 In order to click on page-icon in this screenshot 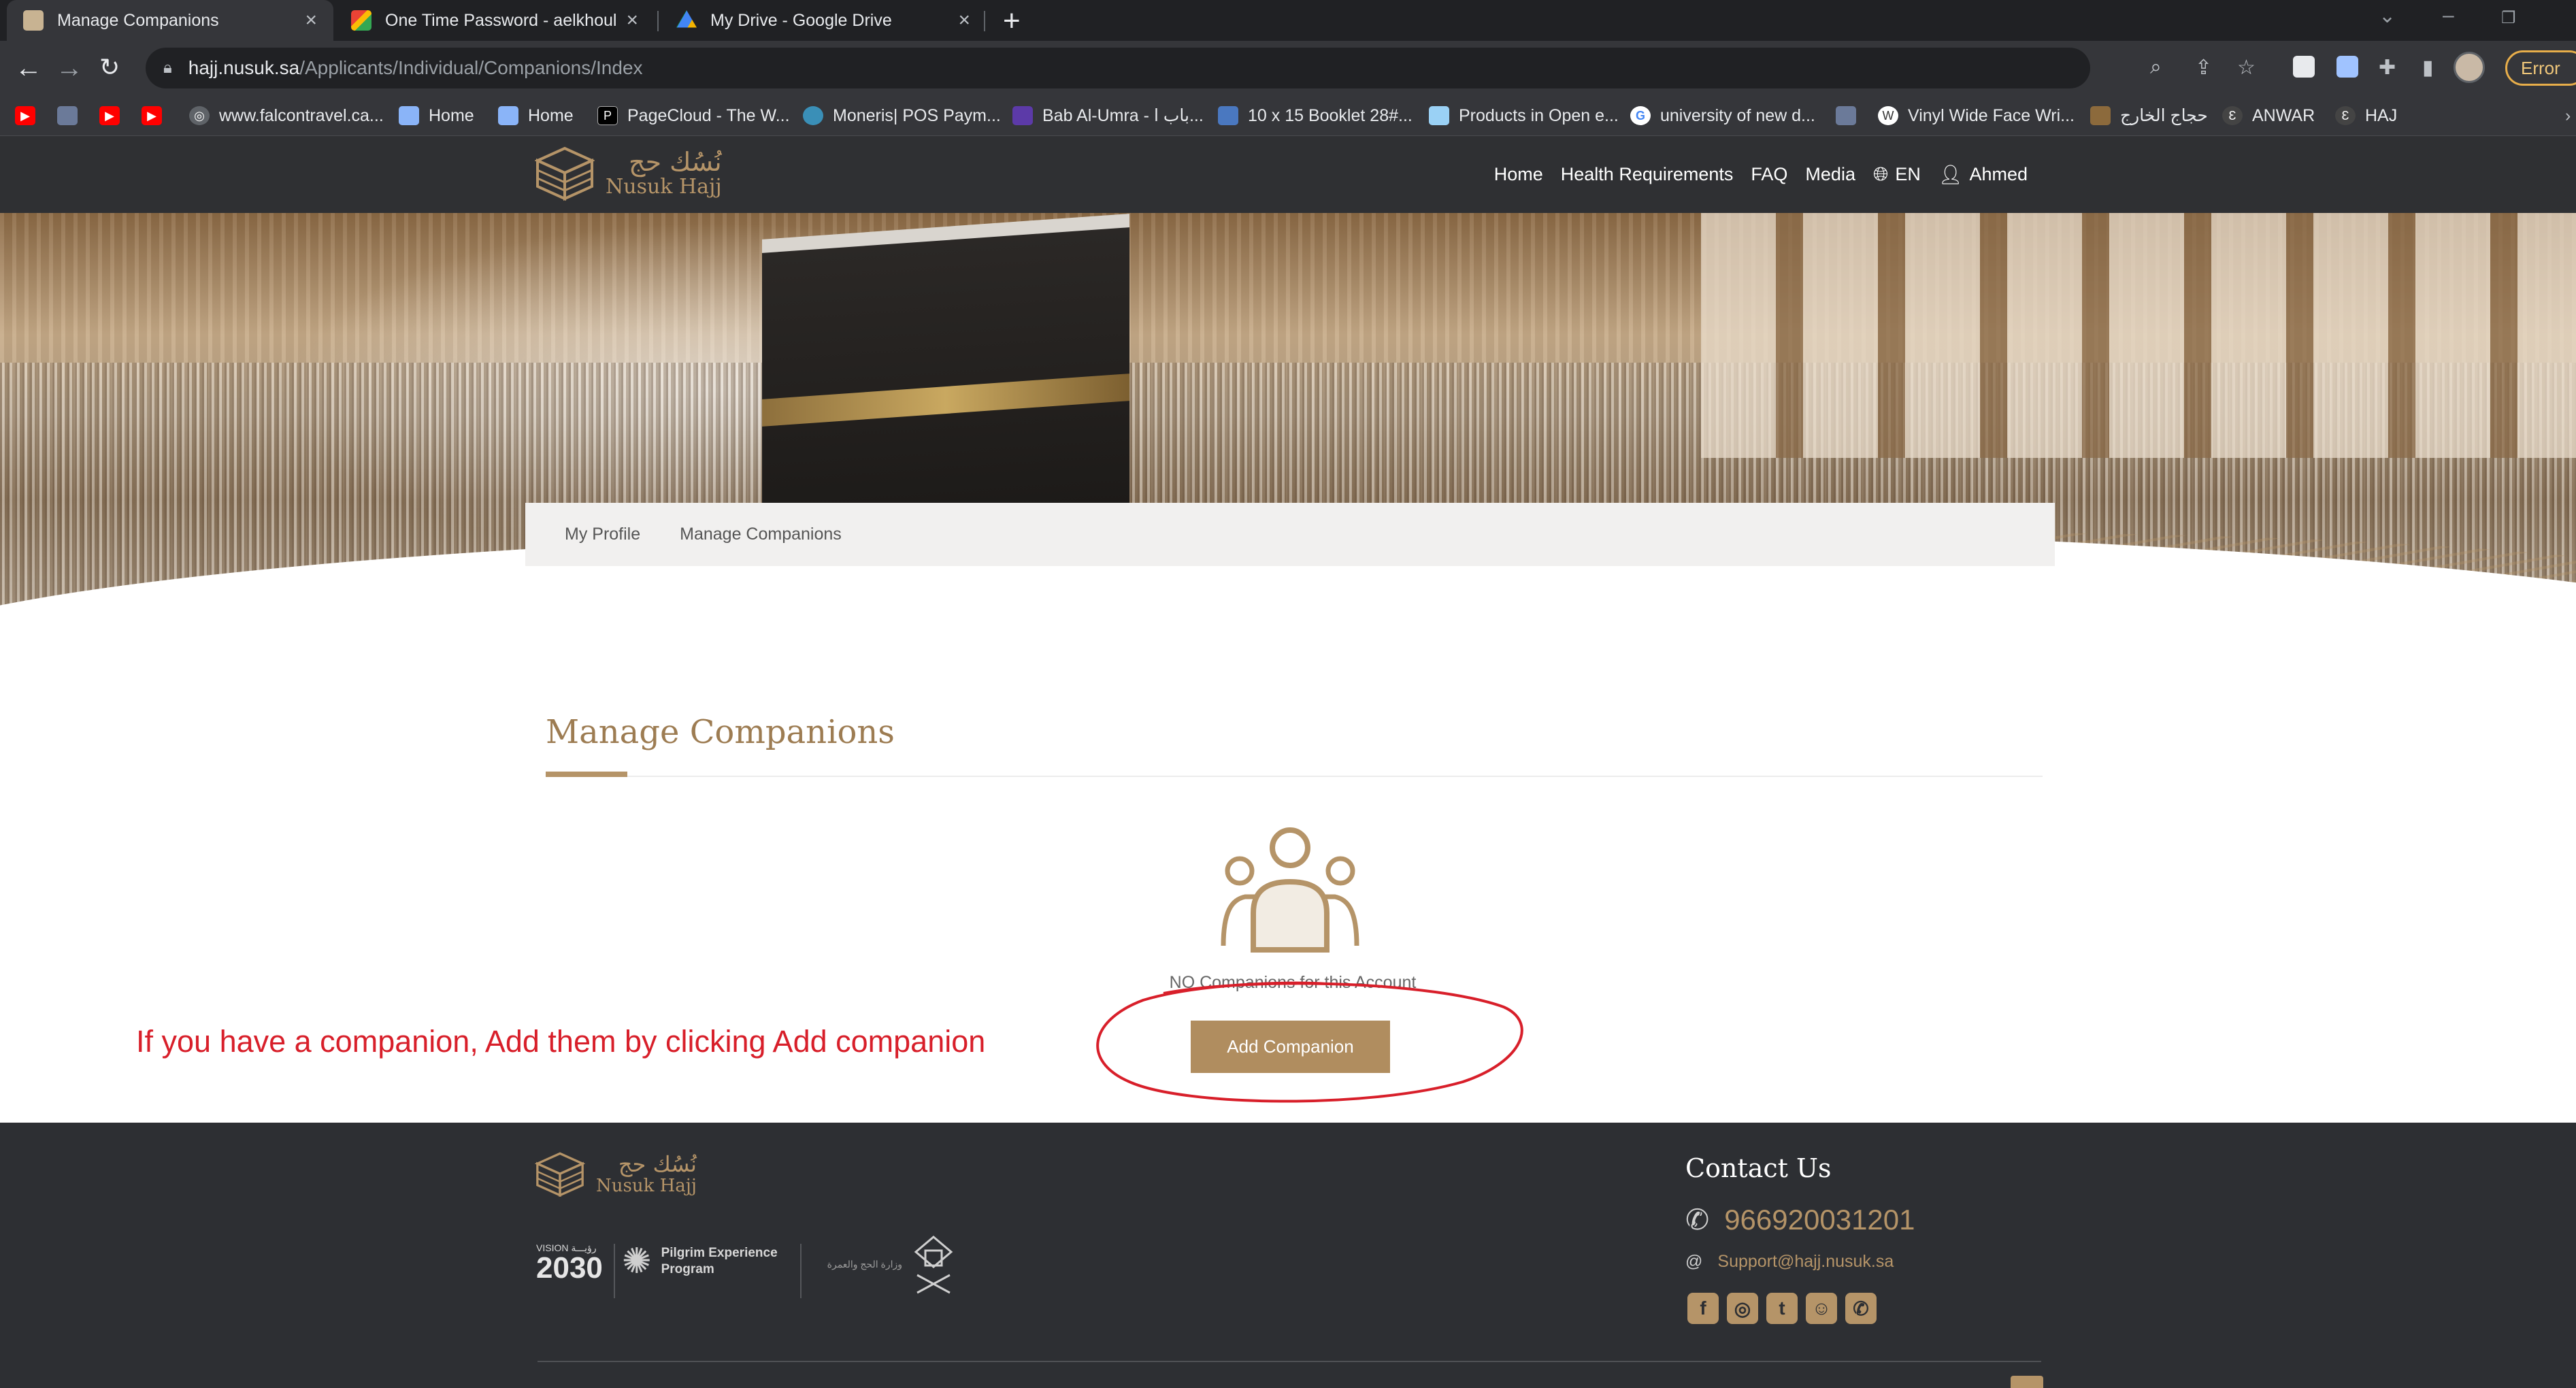, I will do `click(409, 115)`.